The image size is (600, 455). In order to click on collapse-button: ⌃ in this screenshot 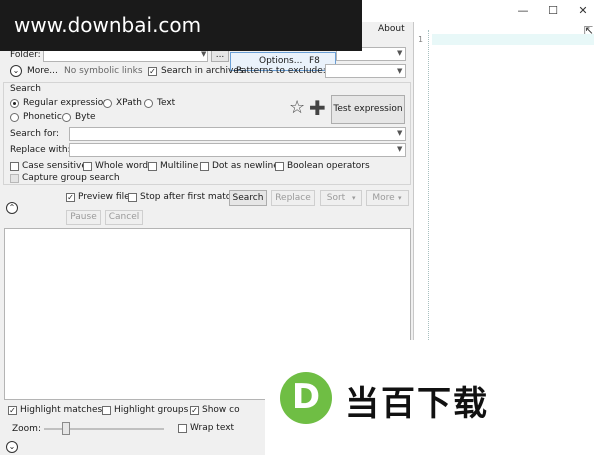, I will do `click(12, 208)`.